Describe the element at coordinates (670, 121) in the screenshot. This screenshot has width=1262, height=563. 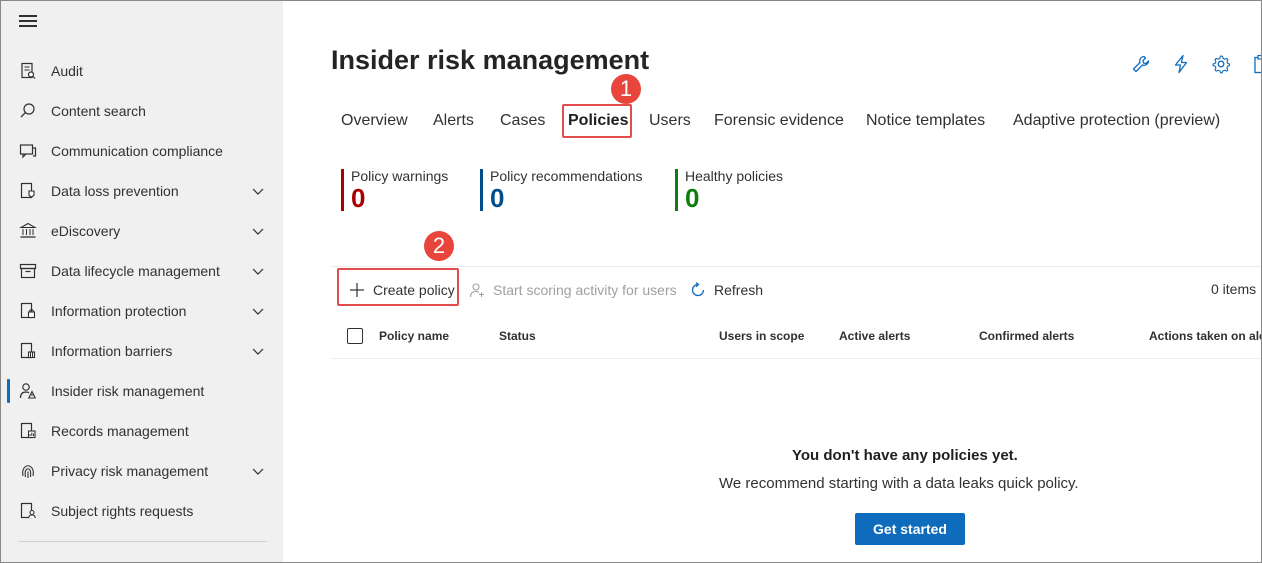
I see `tab-users: Users` at that location.